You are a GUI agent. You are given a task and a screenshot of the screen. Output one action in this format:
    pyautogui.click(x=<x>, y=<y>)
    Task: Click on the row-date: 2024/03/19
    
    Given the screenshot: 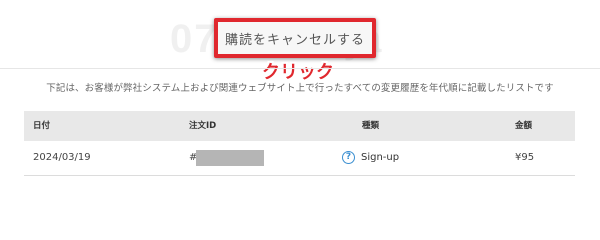 What is the action you would take?
    pyautogui.click(x=62, y=157)
    